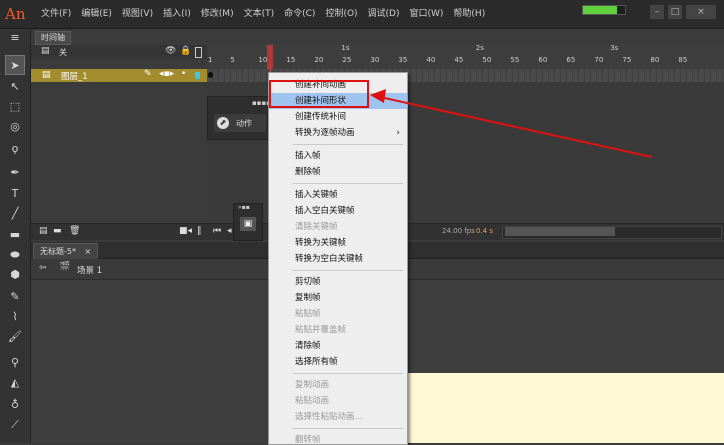  I want to click on ruler-frame-label: 5, so click(232, 60).